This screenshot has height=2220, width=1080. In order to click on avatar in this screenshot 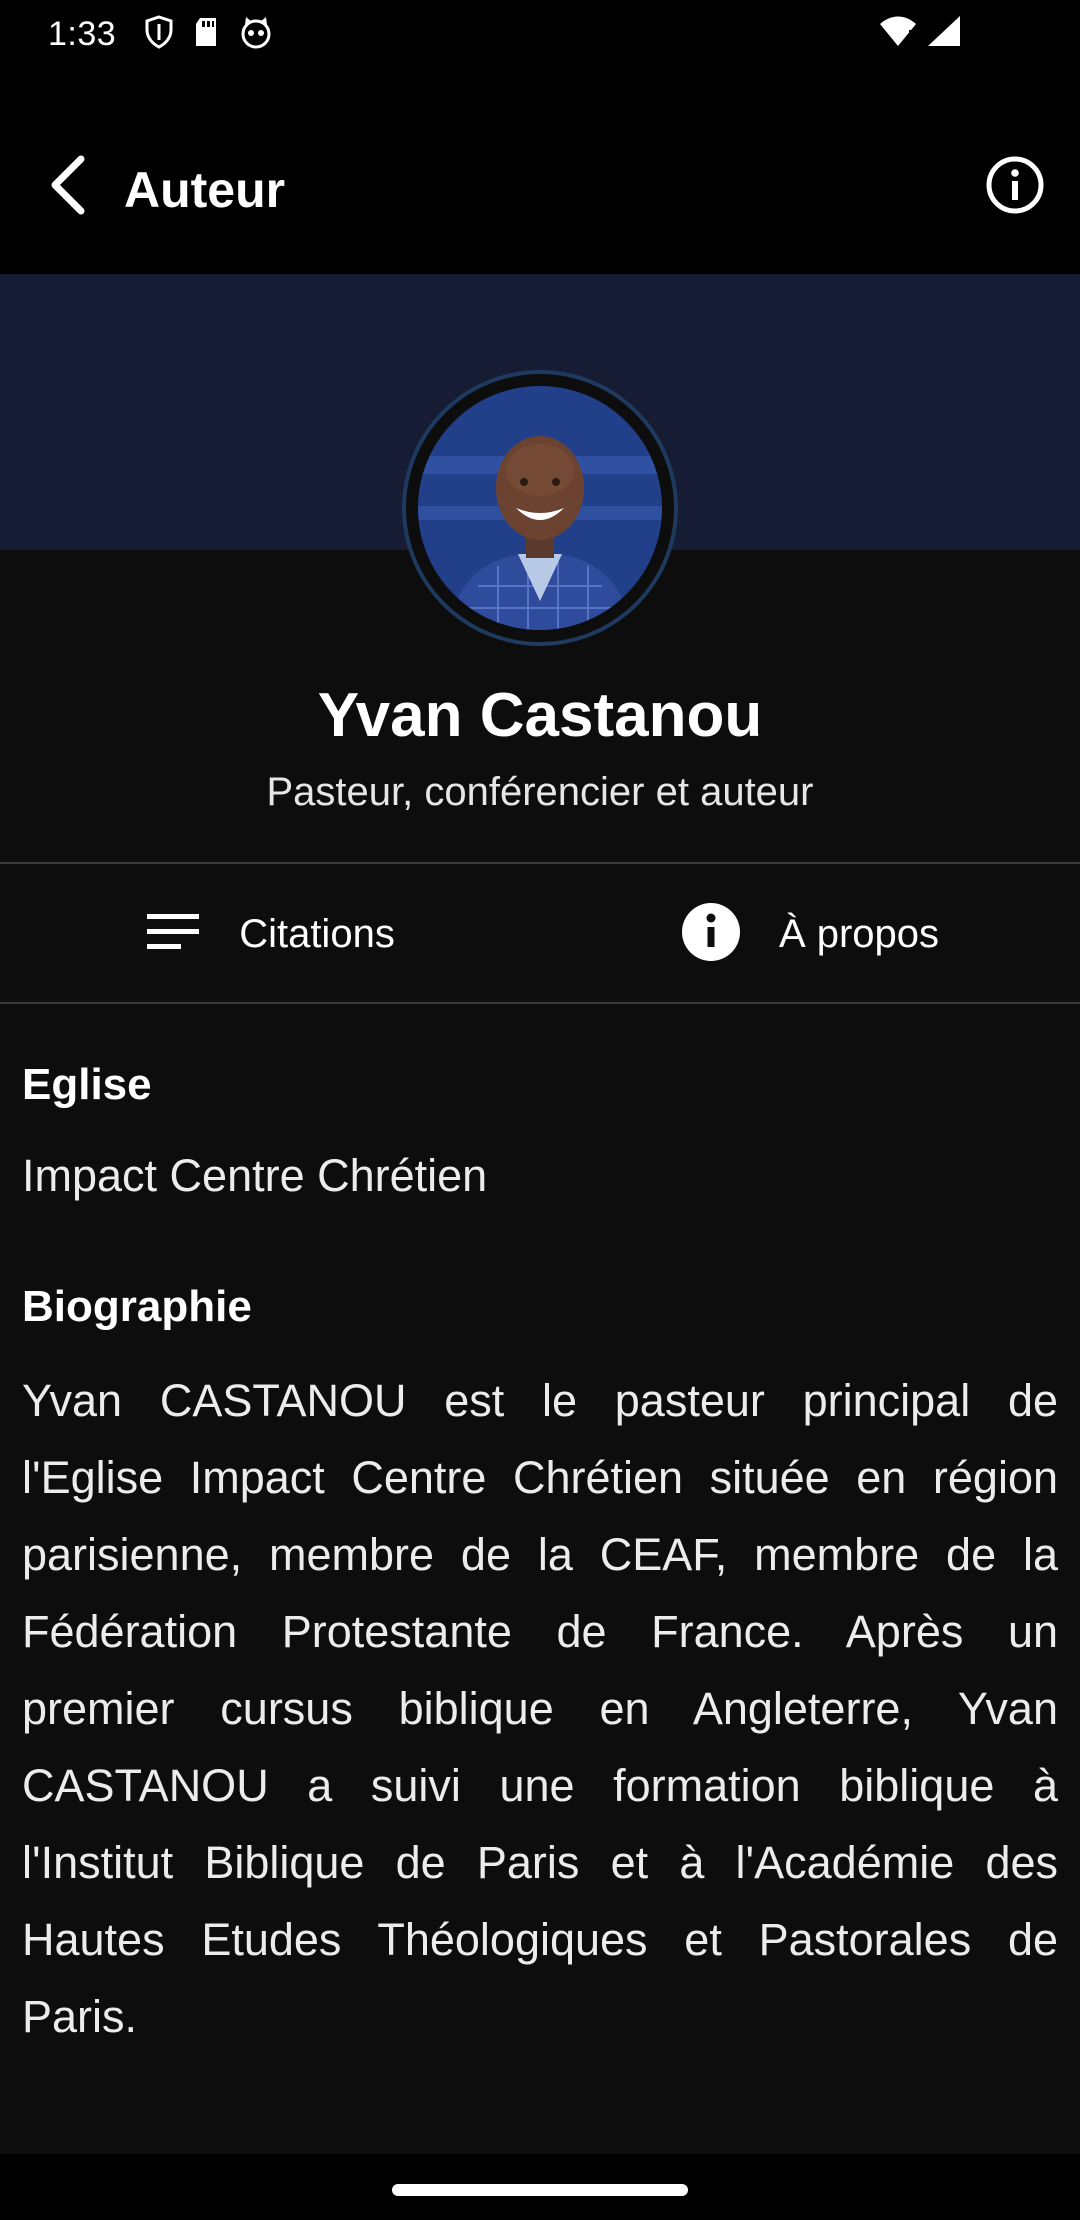, I will do `click(540, 508)`.